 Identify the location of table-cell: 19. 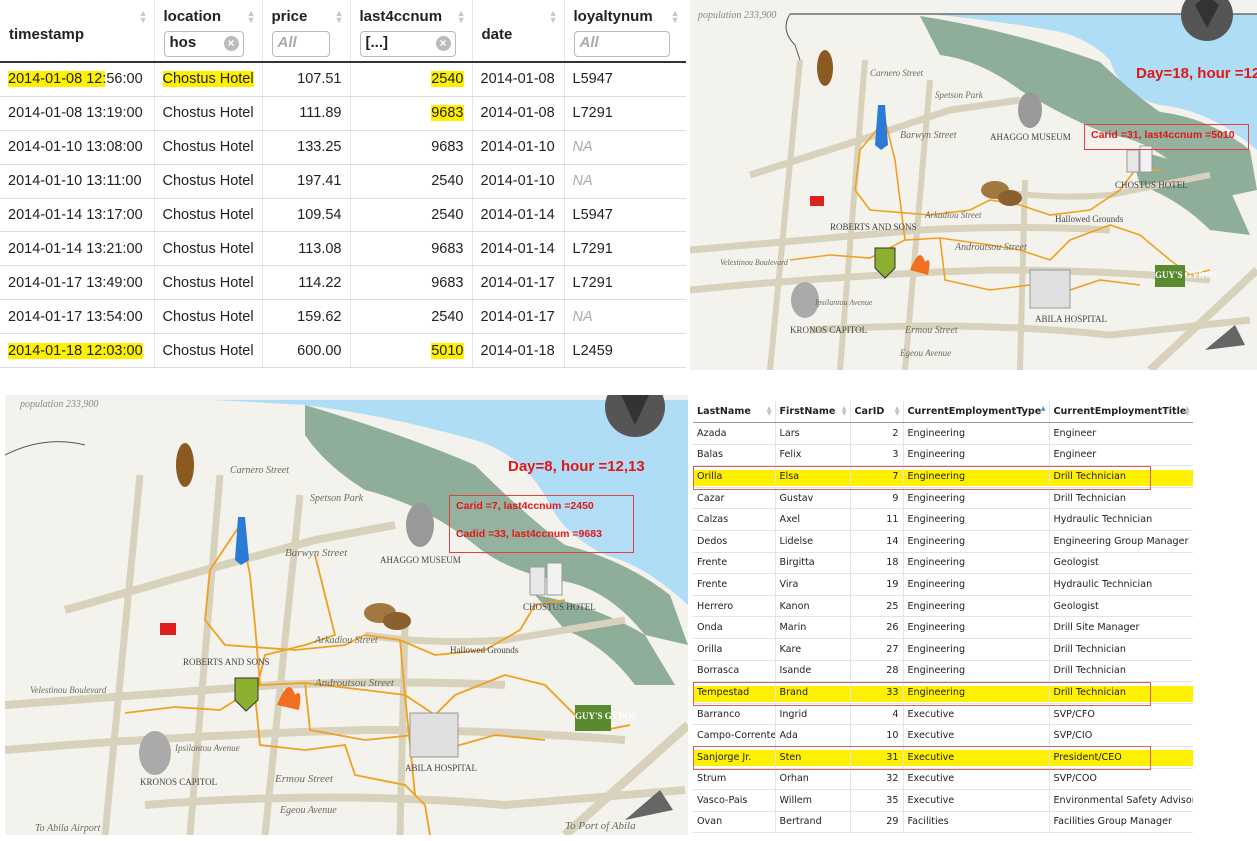
(877, 584).